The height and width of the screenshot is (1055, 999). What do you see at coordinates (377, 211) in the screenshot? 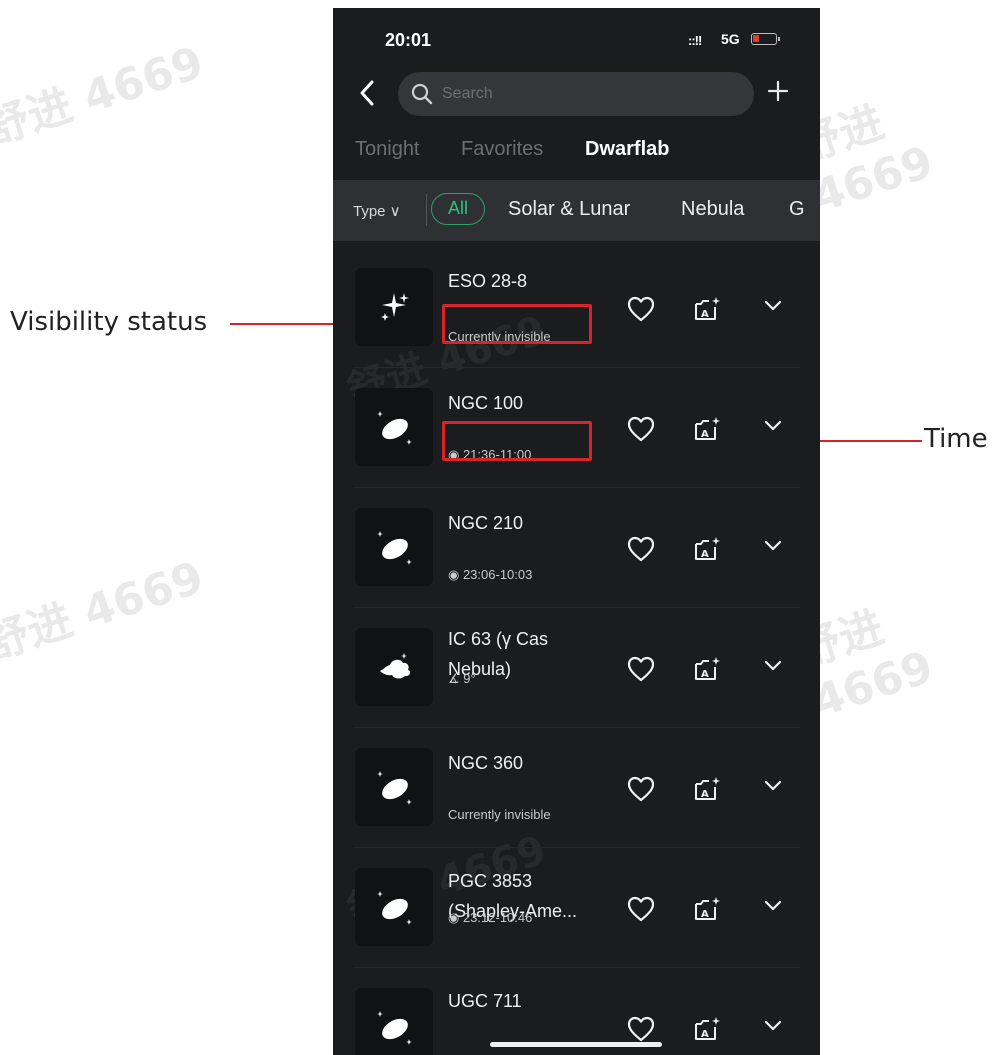
I see `type-dropdown: Type ∨` at bounding box center [377, 211].